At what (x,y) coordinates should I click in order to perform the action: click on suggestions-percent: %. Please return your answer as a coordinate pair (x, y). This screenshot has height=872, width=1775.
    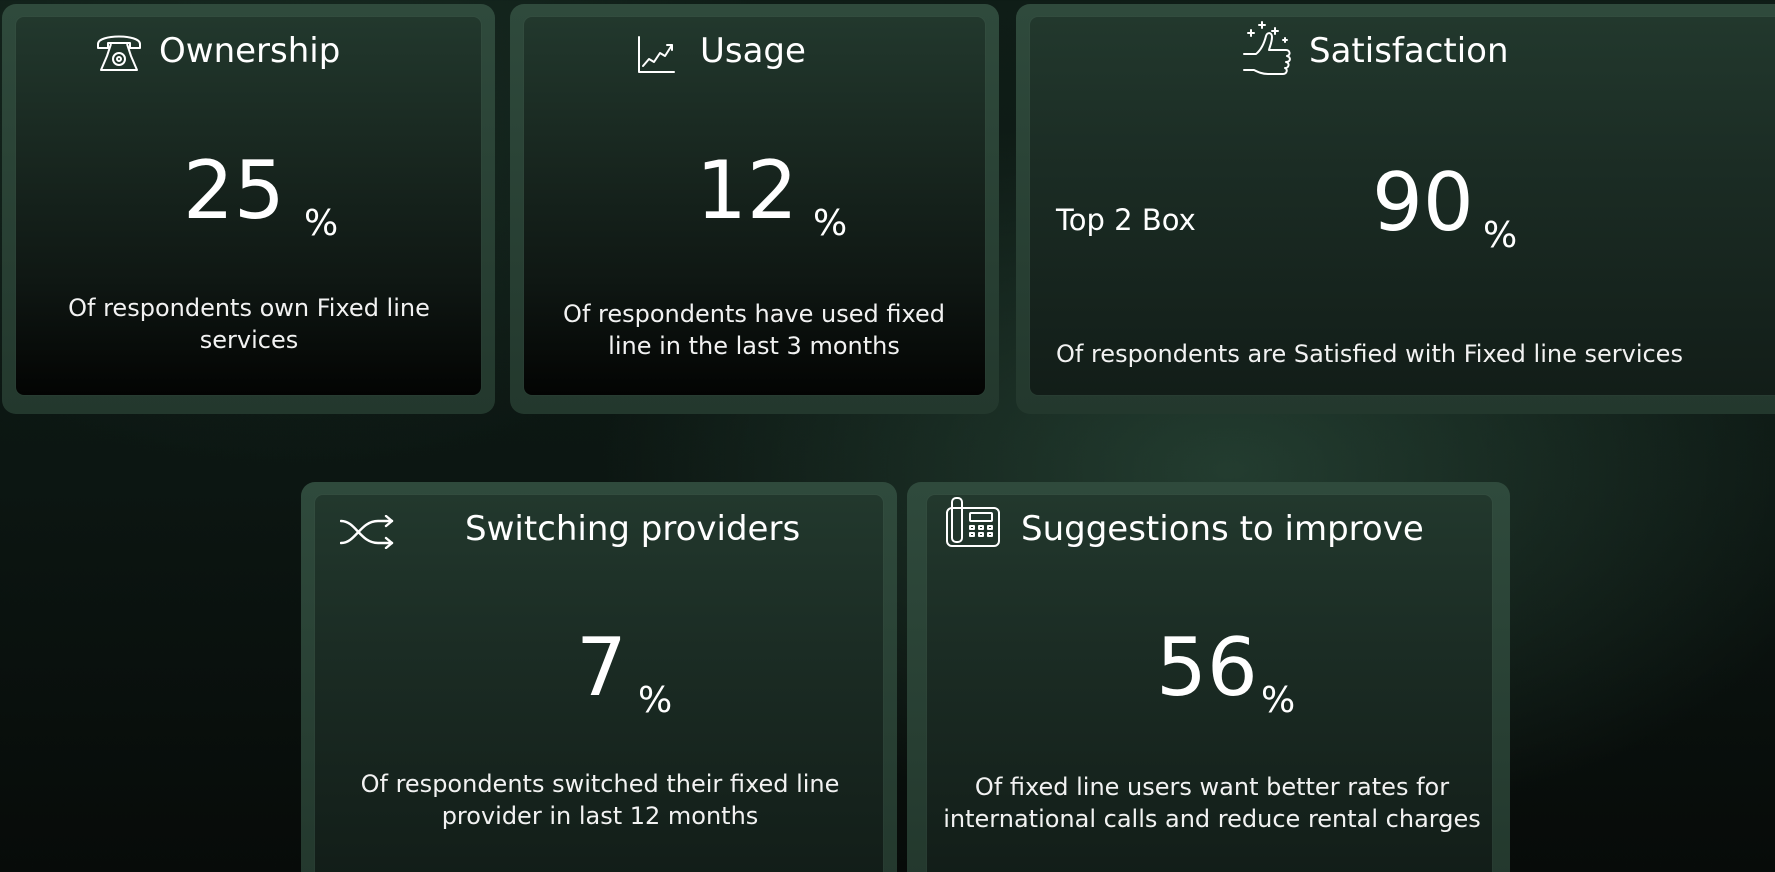
    Looking at the image, I should click on (1278, 700).